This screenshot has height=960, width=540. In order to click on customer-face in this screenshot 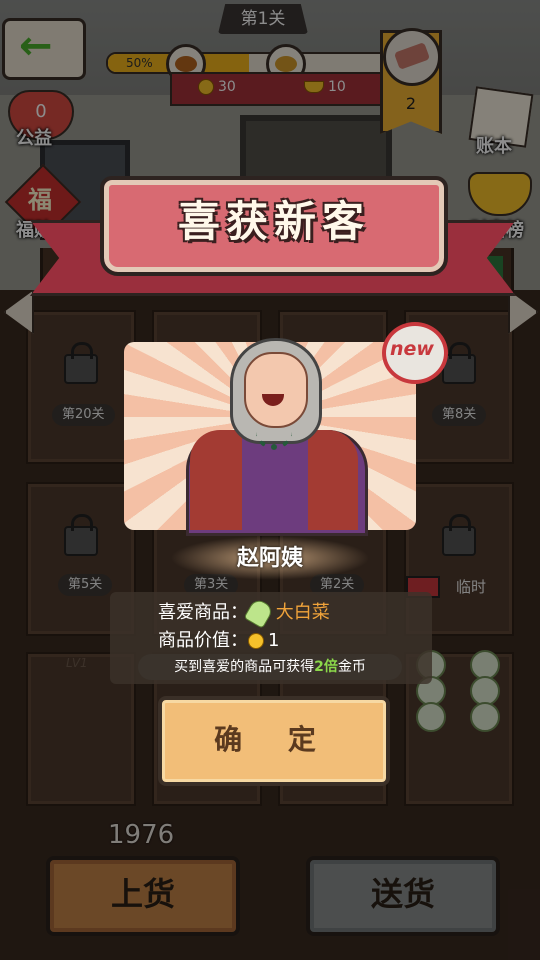, I will do `click(276, 390)`.